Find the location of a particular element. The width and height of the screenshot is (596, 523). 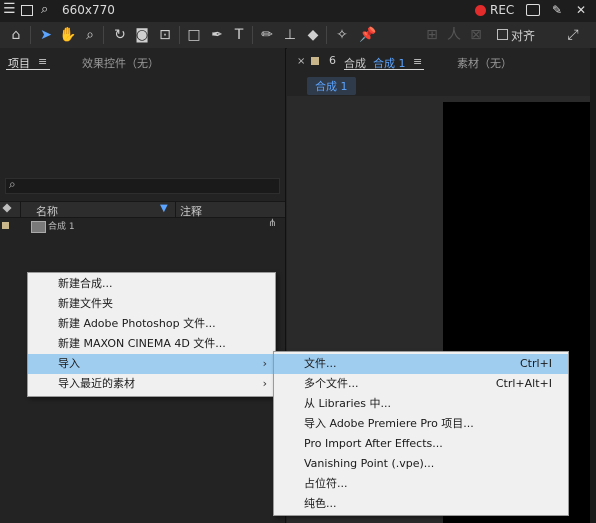

puppet-pin-tool-icon: 📌 is located at coordinates (368, 35).